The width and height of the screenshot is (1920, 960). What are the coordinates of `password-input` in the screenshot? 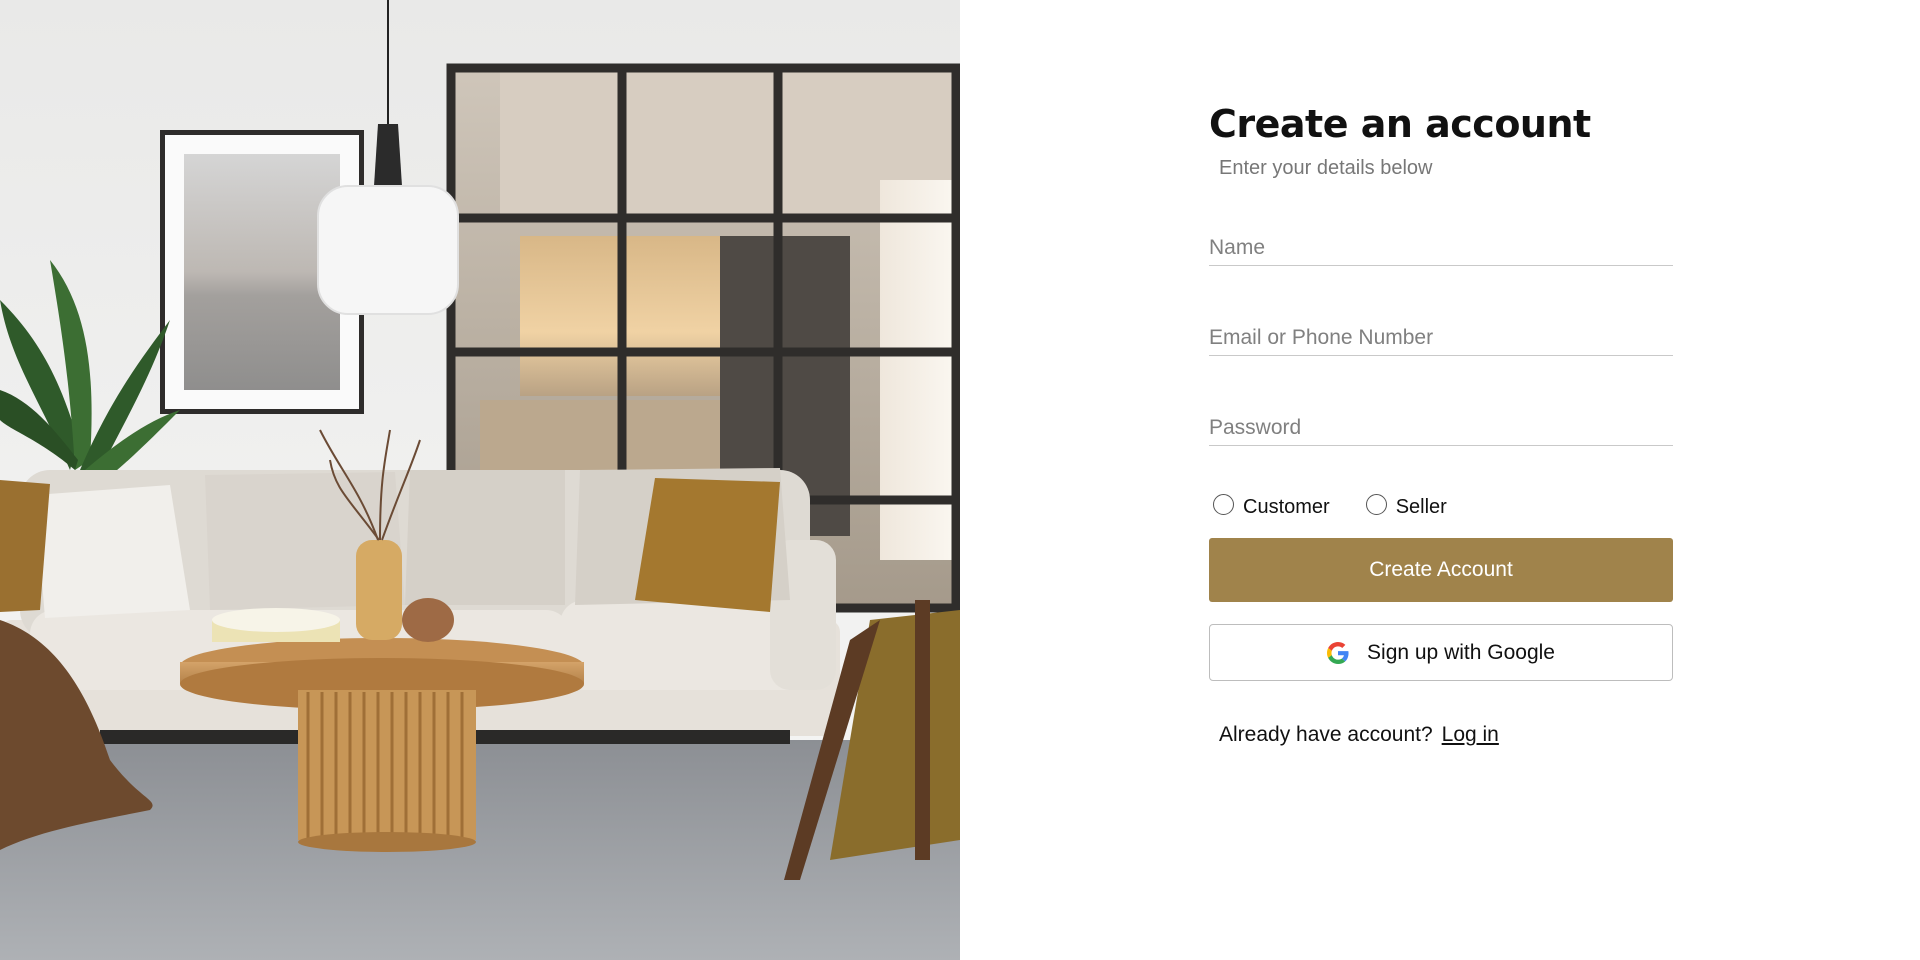 It's located at (1441, 428).